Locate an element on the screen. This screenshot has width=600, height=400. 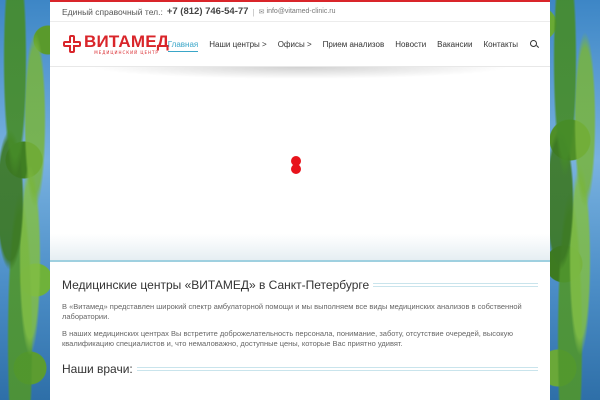
nav-item-tests: Прием анализов is located at coordinates (354, 44).